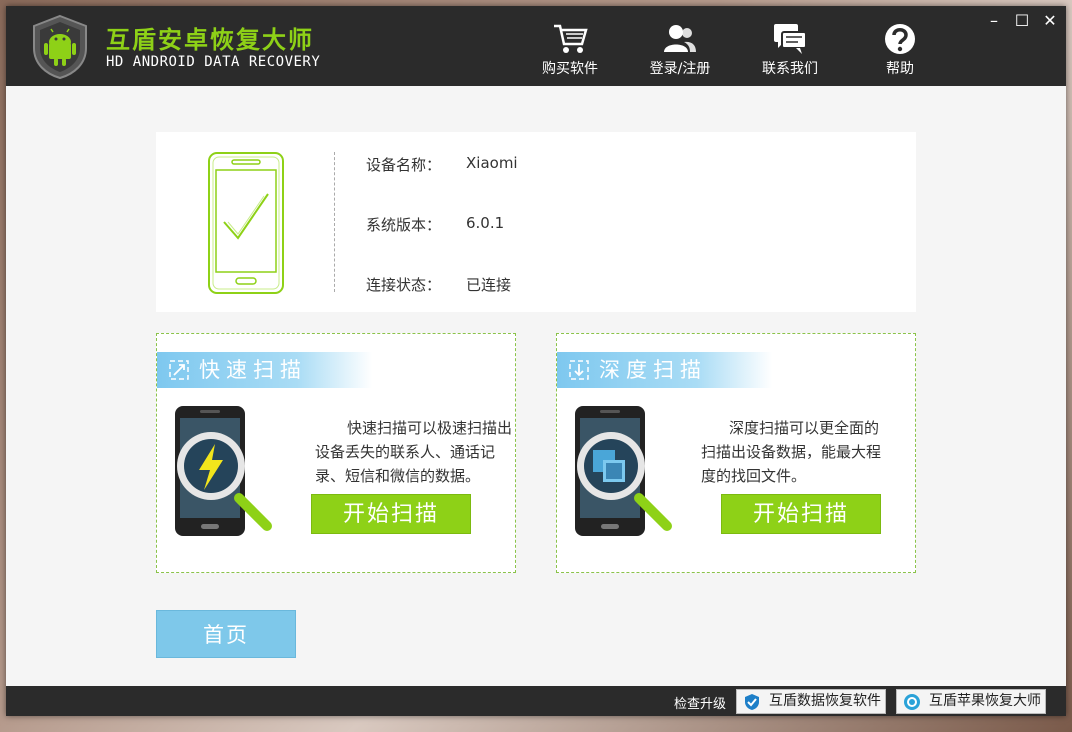 This screenshot has width=1072, height=732. I want to click on app-title: 互盾安卓恢复大师, so click(210, 40).